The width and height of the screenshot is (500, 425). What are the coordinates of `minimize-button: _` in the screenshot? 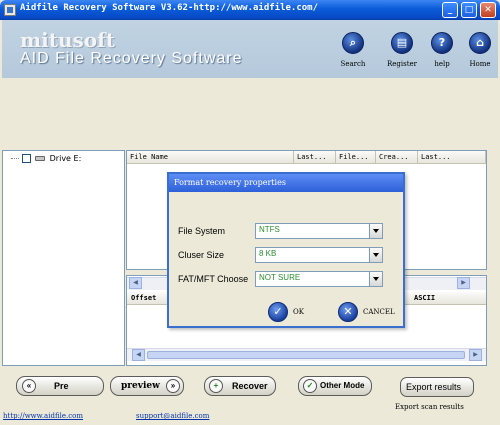 It's located at (450, 10).